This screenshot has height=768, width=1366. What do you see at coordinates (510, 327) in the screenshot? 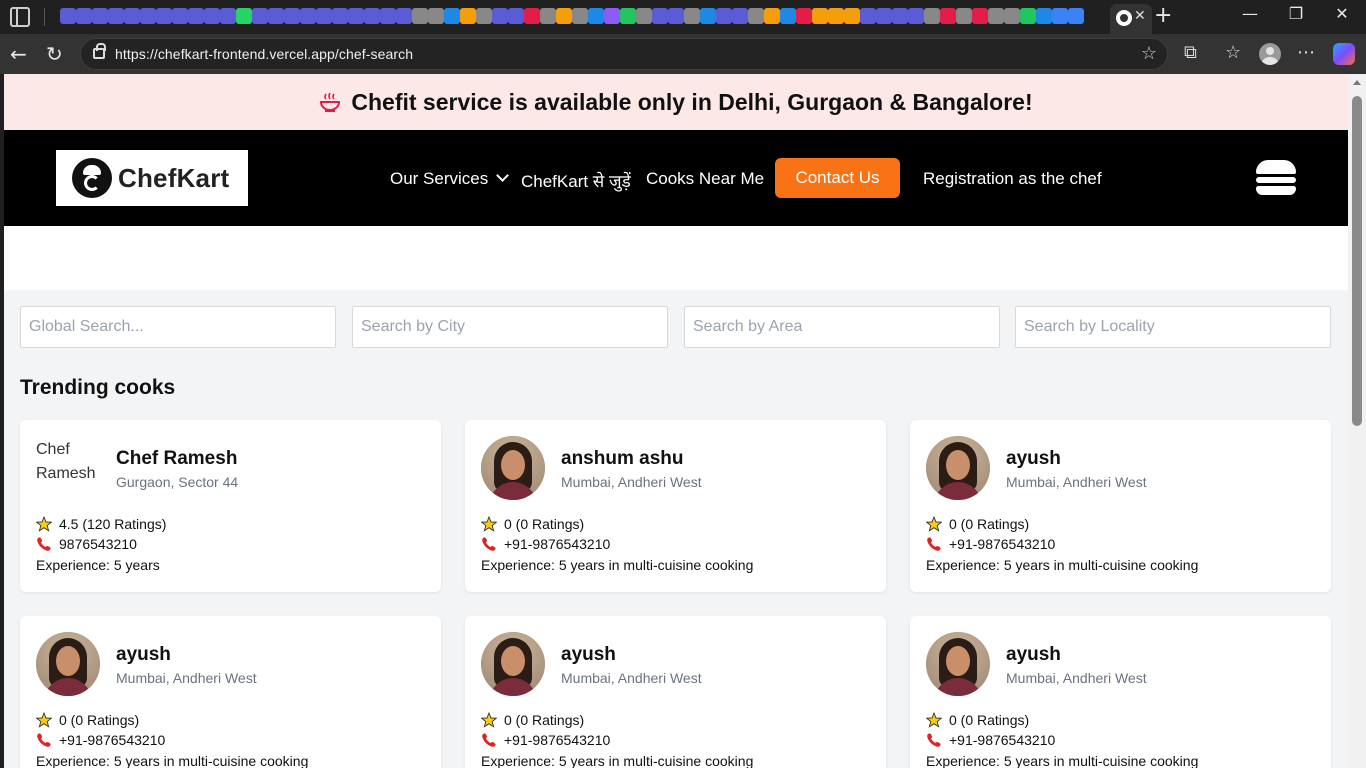
I see `city-search-input` at bounding box center [510, 327].